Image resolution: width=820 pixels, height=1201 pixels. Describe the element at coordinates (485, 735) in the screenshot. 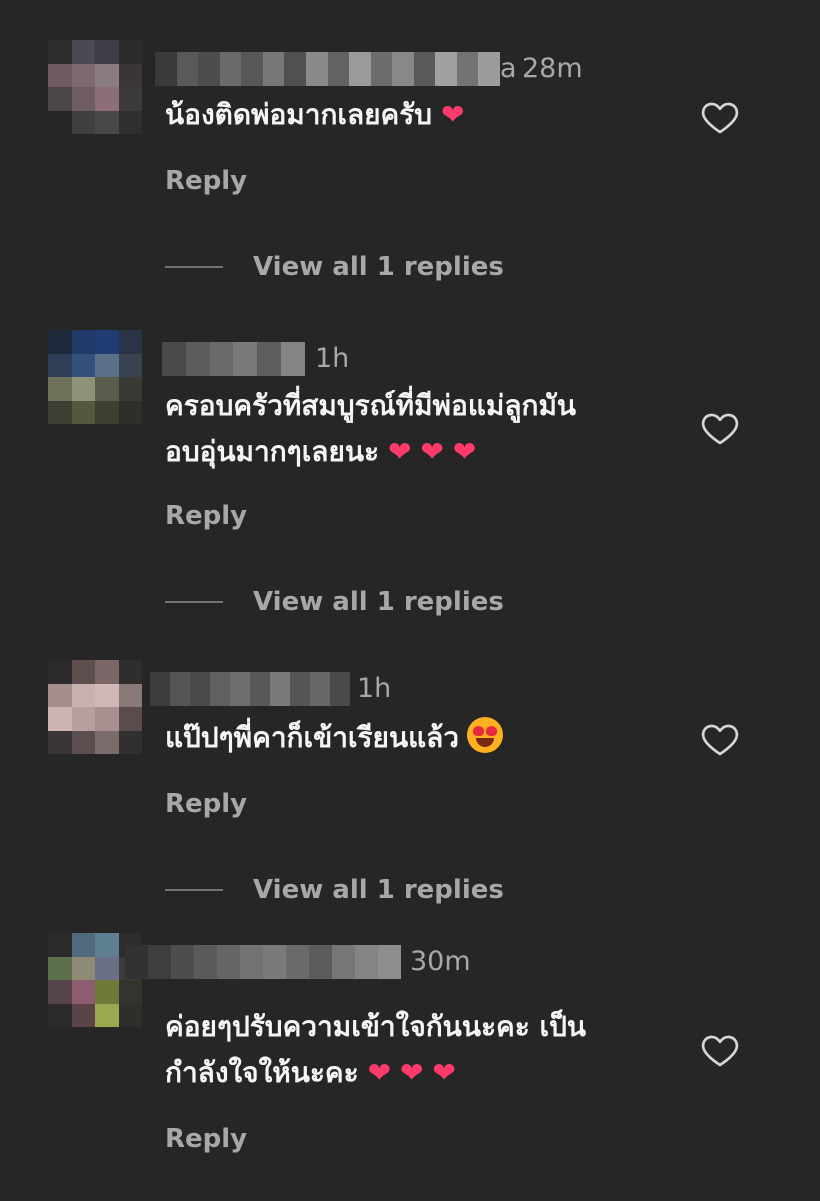

I see `heart-eyes-emoji-icon` at that location.